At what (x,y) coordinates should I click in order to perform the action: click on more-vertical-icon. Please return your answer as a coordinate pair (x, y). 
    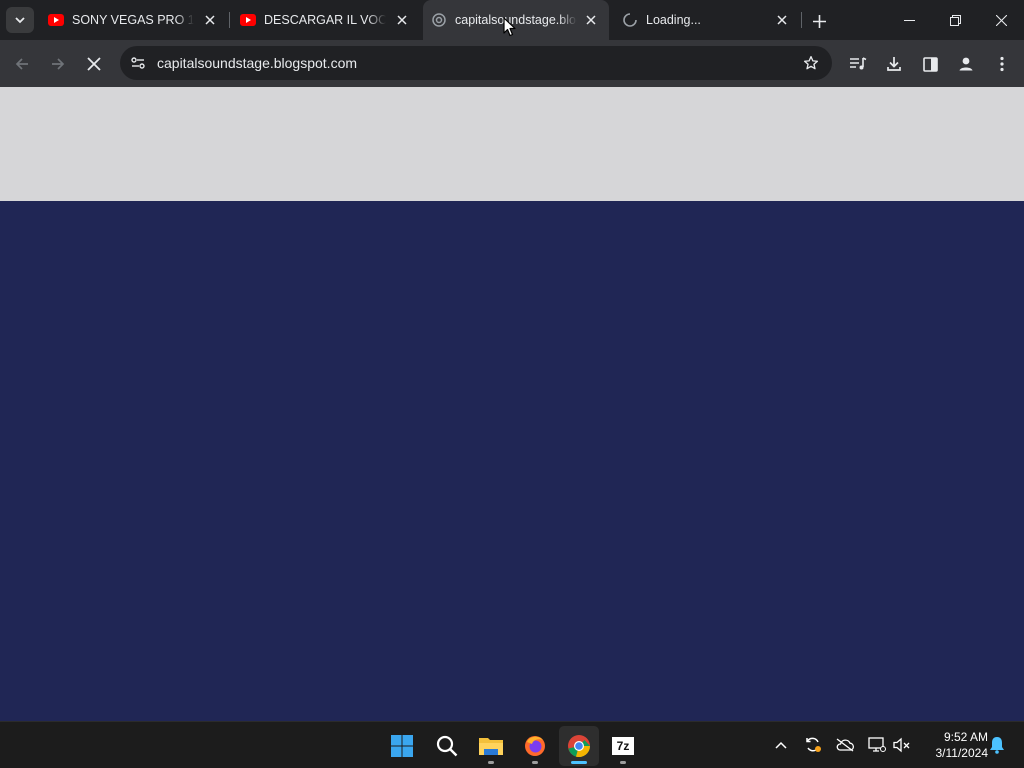
    Looking at the image, I should click on (1002, 64).